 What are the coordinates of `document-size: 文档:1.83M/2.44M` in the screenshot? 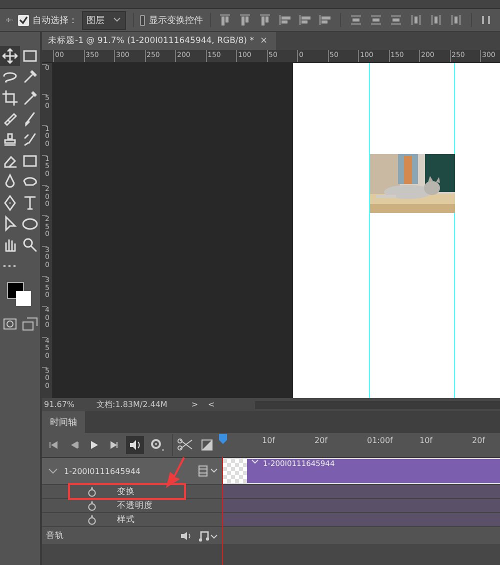 It's located at (132, 404).